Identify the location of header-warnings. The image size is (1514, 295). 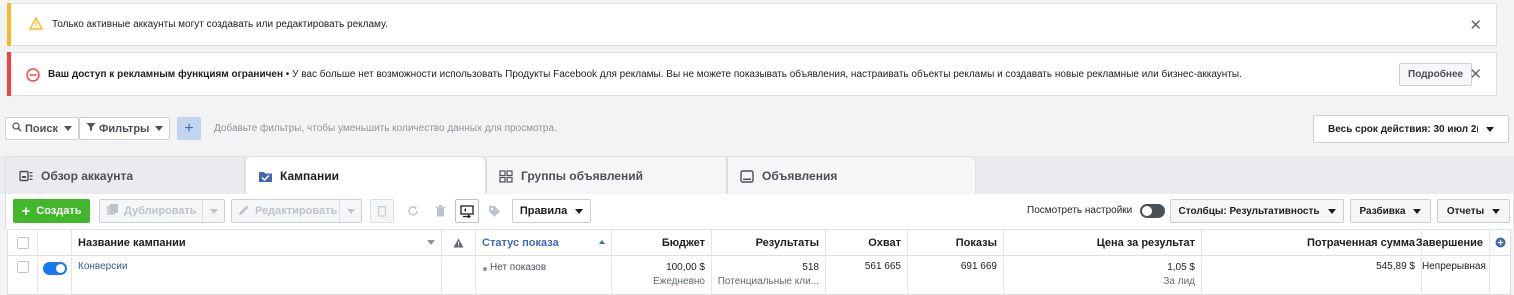
(459, 243).